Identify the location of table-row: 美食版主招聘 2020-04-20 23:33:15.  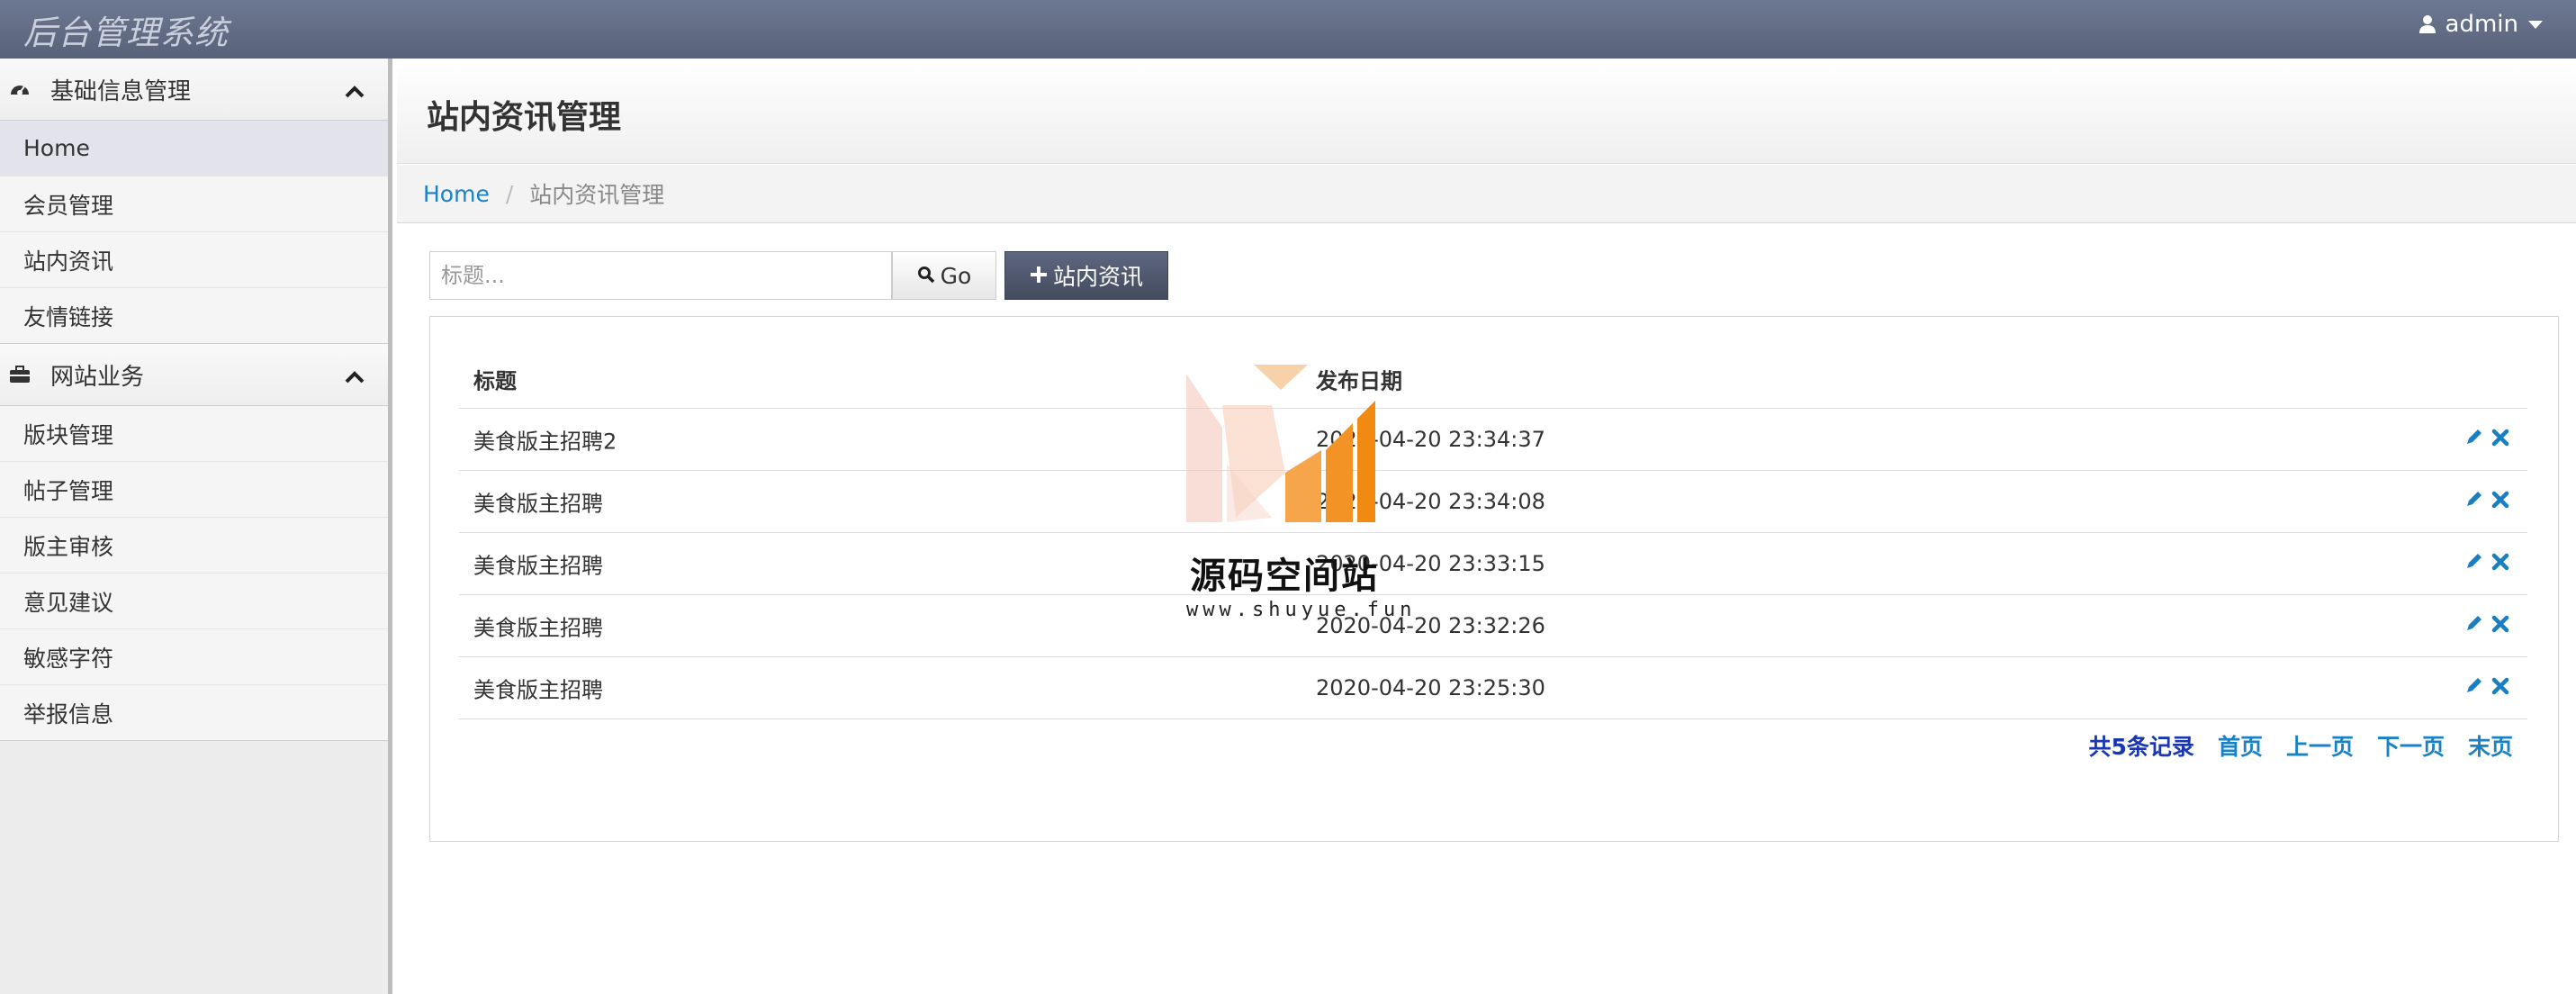
(1493, 564).